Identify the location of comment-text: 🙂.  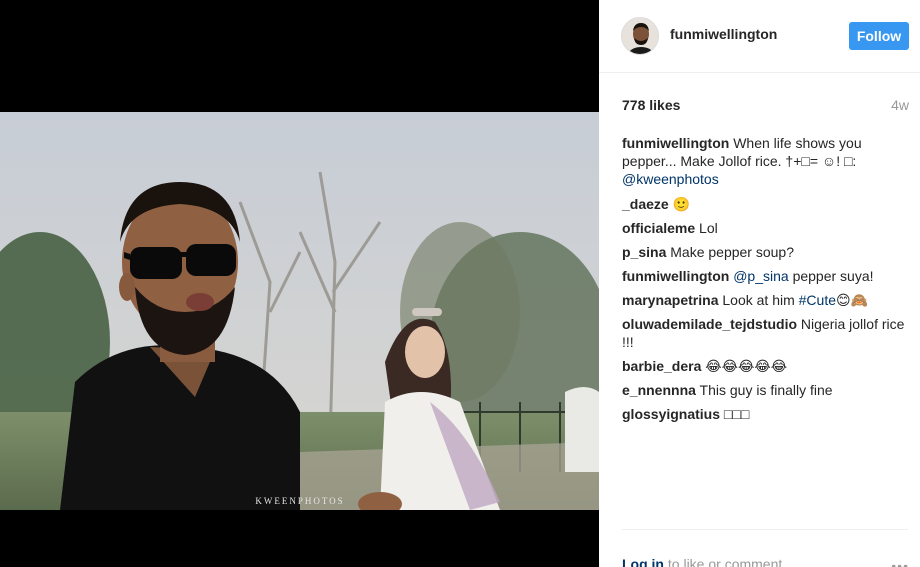
(679, 204).